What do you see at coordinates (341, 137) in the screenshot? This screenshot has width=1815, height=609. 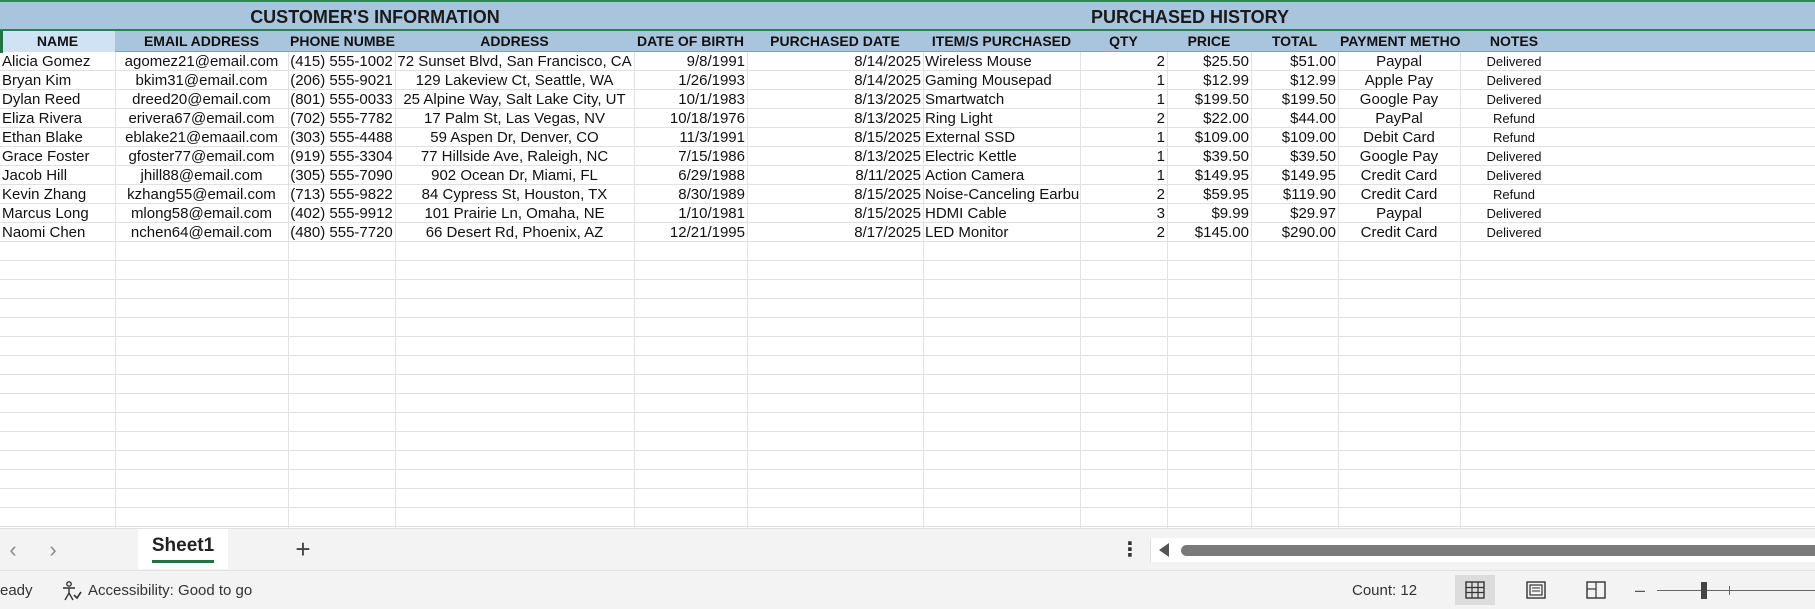 I see `cell-phone: (303) 555-4488` at bounding box center [341, 137].